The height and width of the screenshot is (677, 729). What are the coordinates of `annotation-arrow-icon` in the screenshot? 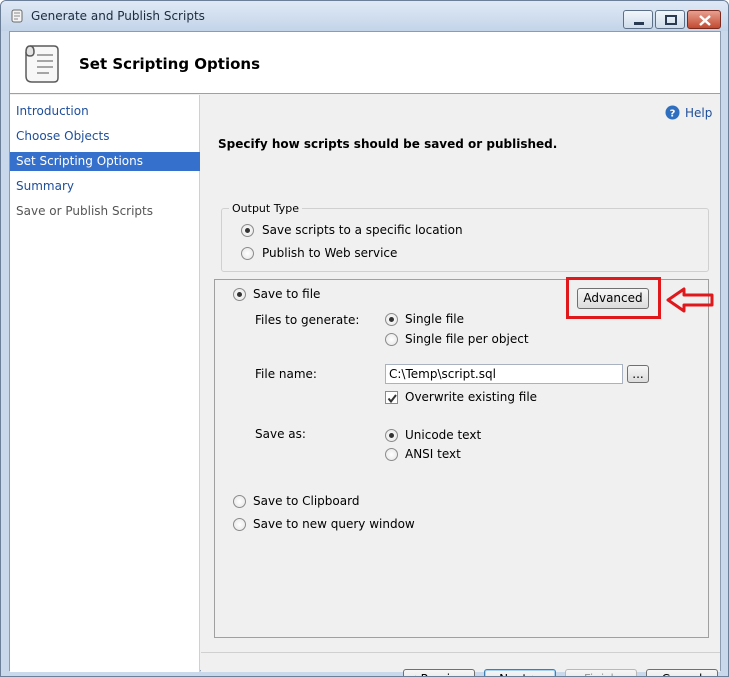 It's located at (690, 300).